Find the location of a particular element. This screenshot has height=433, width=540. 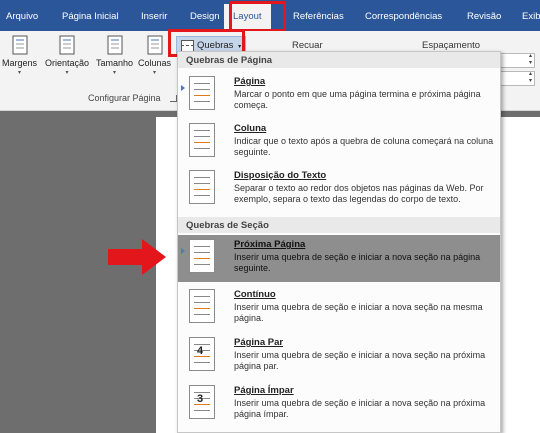

tamanho-label: Tamanho is located at coordinates (115, 63).